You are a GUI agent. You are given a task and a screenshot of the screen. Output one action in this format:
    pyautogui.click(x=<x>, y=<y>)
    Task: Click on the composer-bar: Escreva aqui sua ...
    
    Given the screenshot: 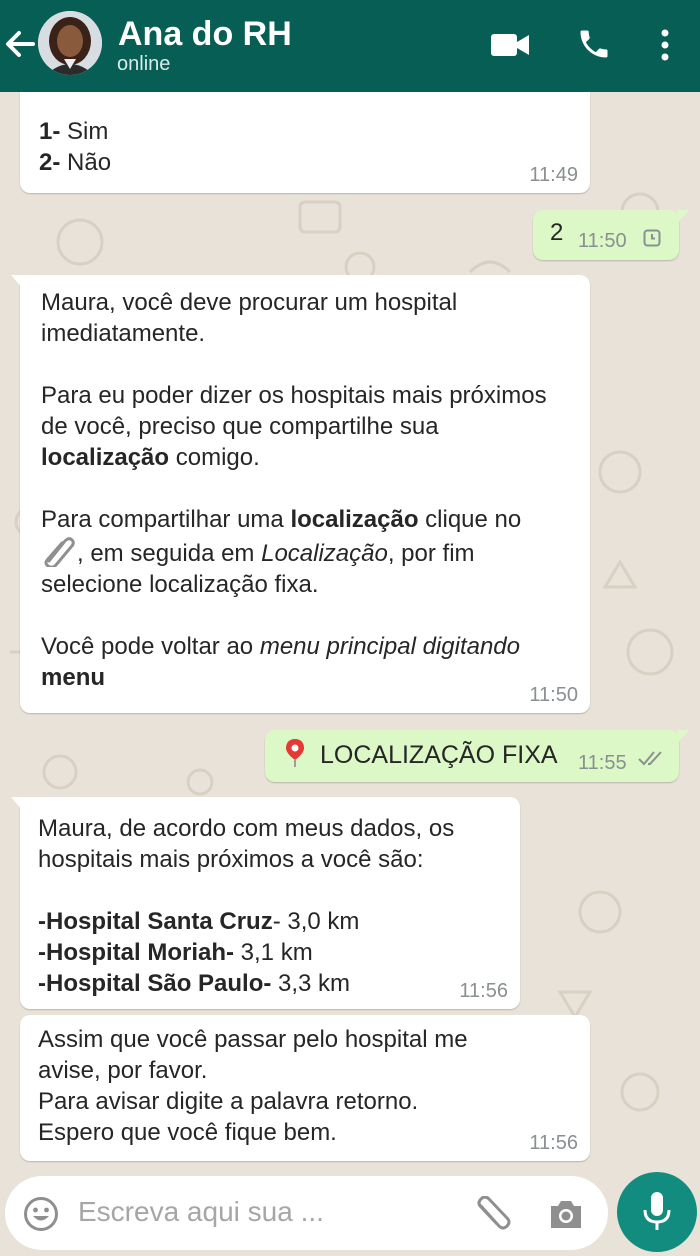 What is the action you would take?
    pyautogui.click(x=350, y=1213)
    